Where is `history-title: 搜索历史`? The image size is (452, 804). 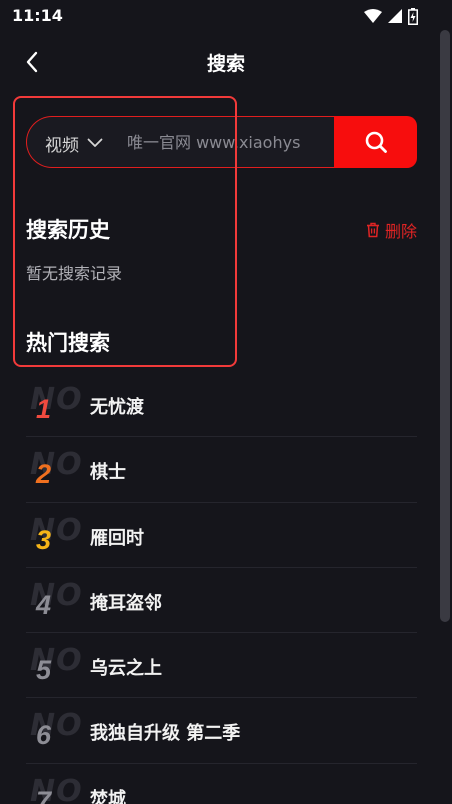
history-title: 搜索历史 is located at coordinates (68, 230).